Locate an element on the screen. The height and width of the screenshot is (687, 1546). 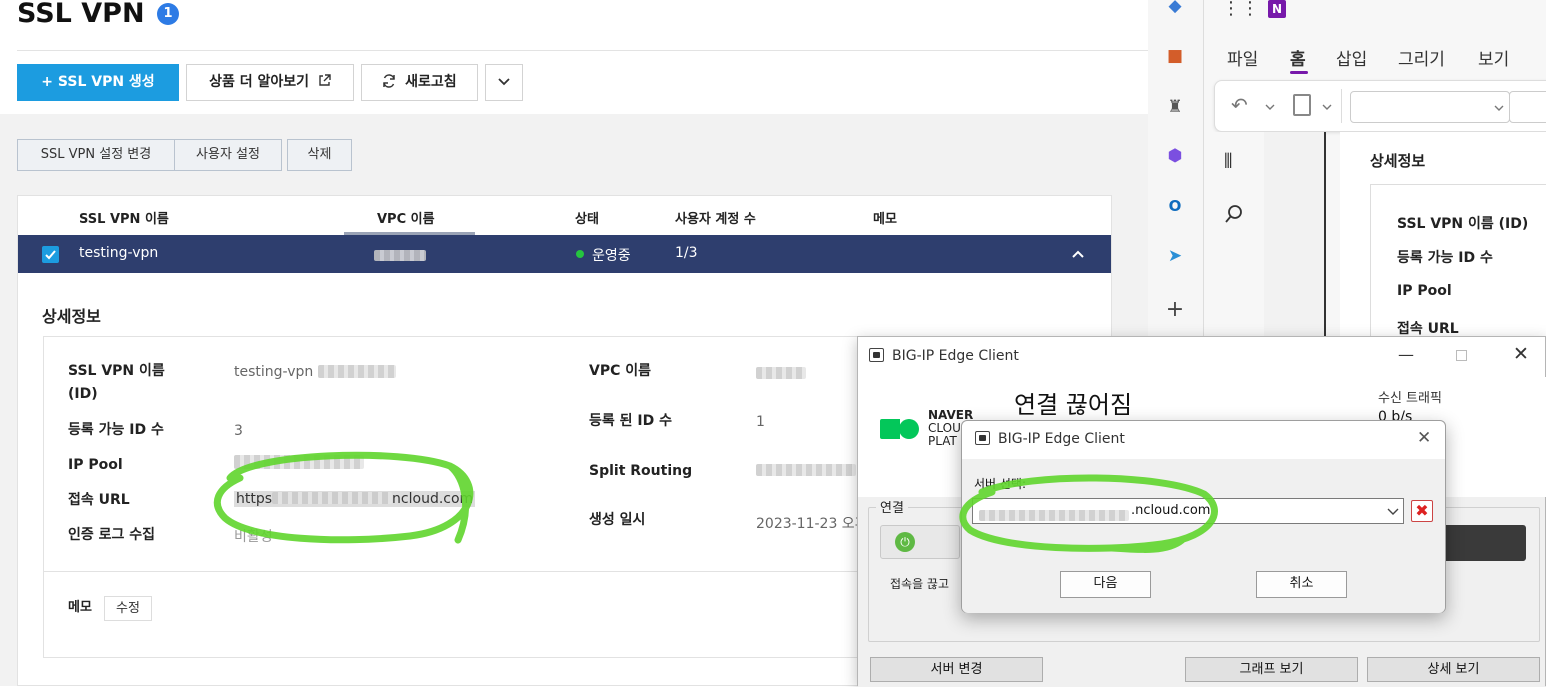
menu-draw: 그리기 is located at coordinates (1421, 57).